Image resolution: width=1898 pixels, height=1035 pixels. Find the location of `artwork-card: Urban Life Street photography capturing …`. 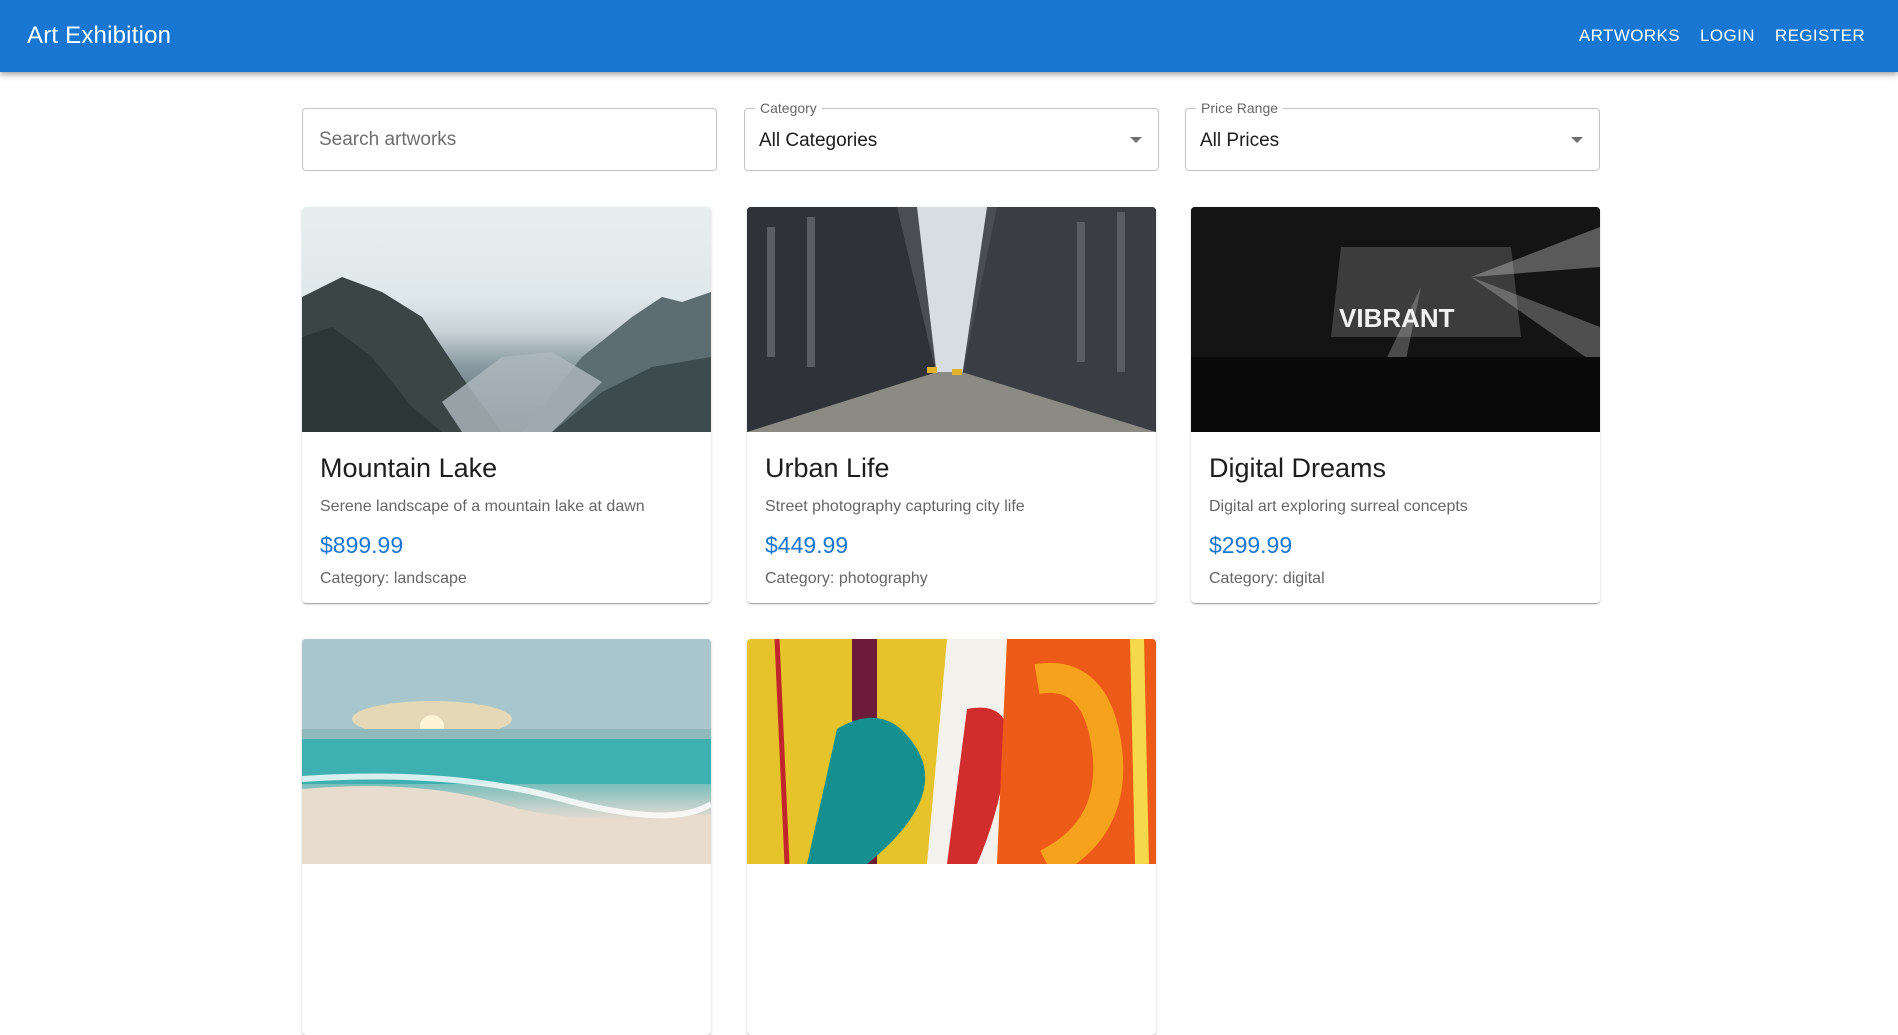

artwork-card: Urban Life Street photography capturing … is located at coordinates (951, 405).